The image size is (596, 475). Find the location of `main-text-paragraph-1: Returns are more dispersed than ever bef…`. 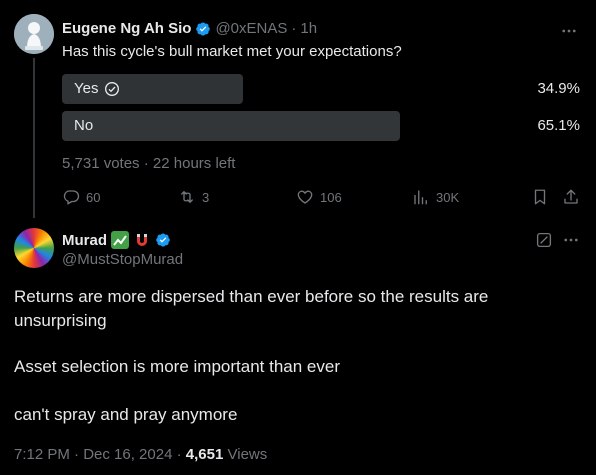

main-text-paragraph-1: Returns are more dispersed than ever bef… is located at coordinates (251, 308).